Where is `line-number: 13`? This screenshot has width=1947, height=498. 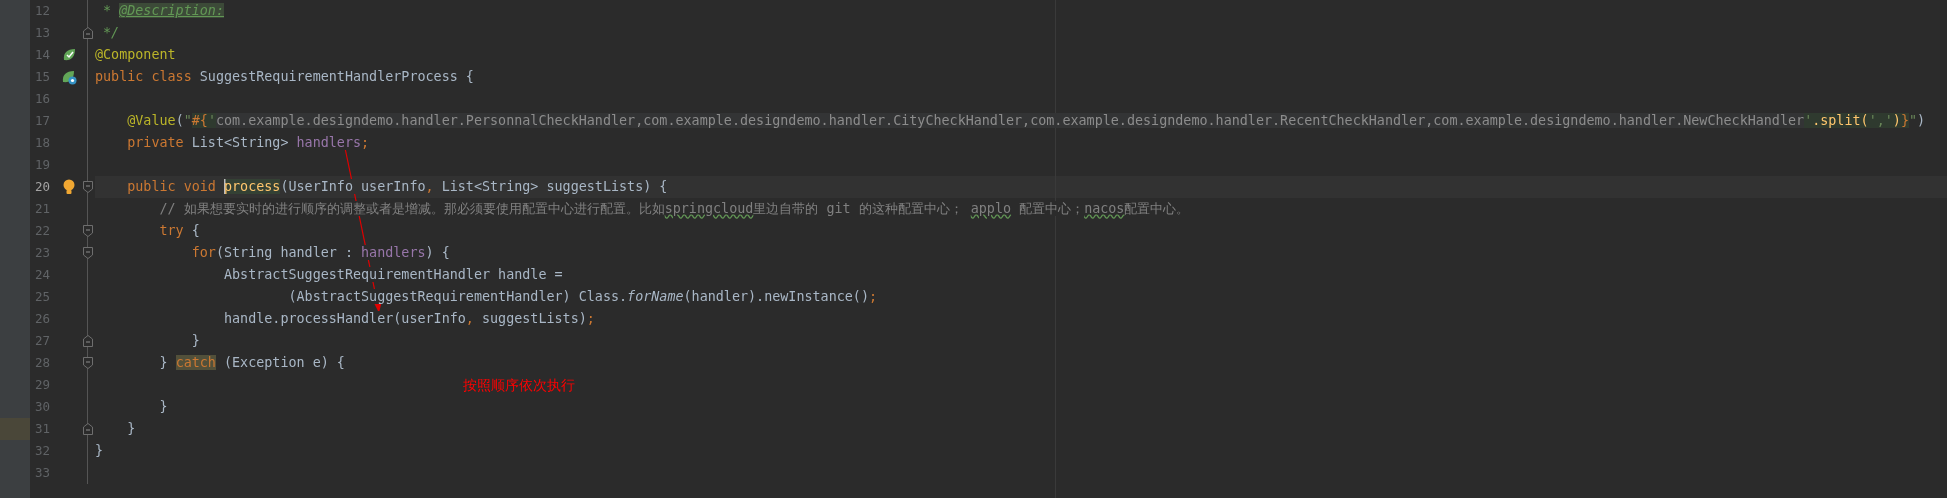
line-number: 13 is located at coordinates (43, 33).